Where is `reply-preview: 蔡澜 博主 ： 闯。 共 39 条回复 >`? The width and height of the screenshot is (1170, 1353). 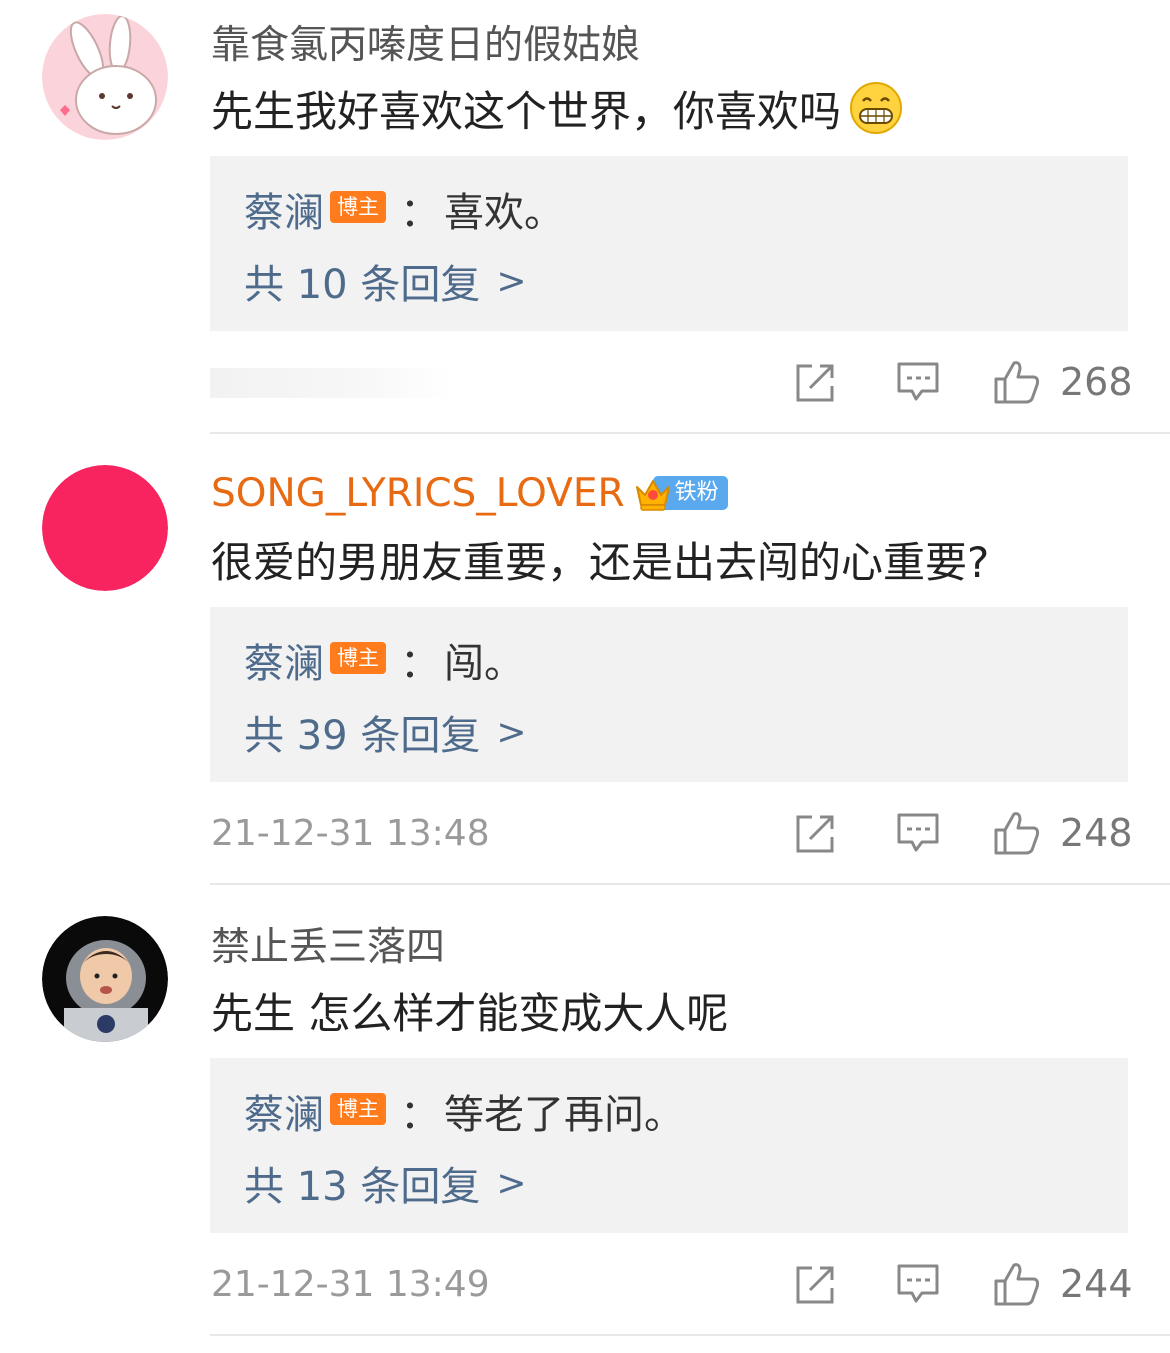
reply-preview: 蔡澜 博主 ： 闯。 共 39 条回复 > is located at coordinates (669, 694).